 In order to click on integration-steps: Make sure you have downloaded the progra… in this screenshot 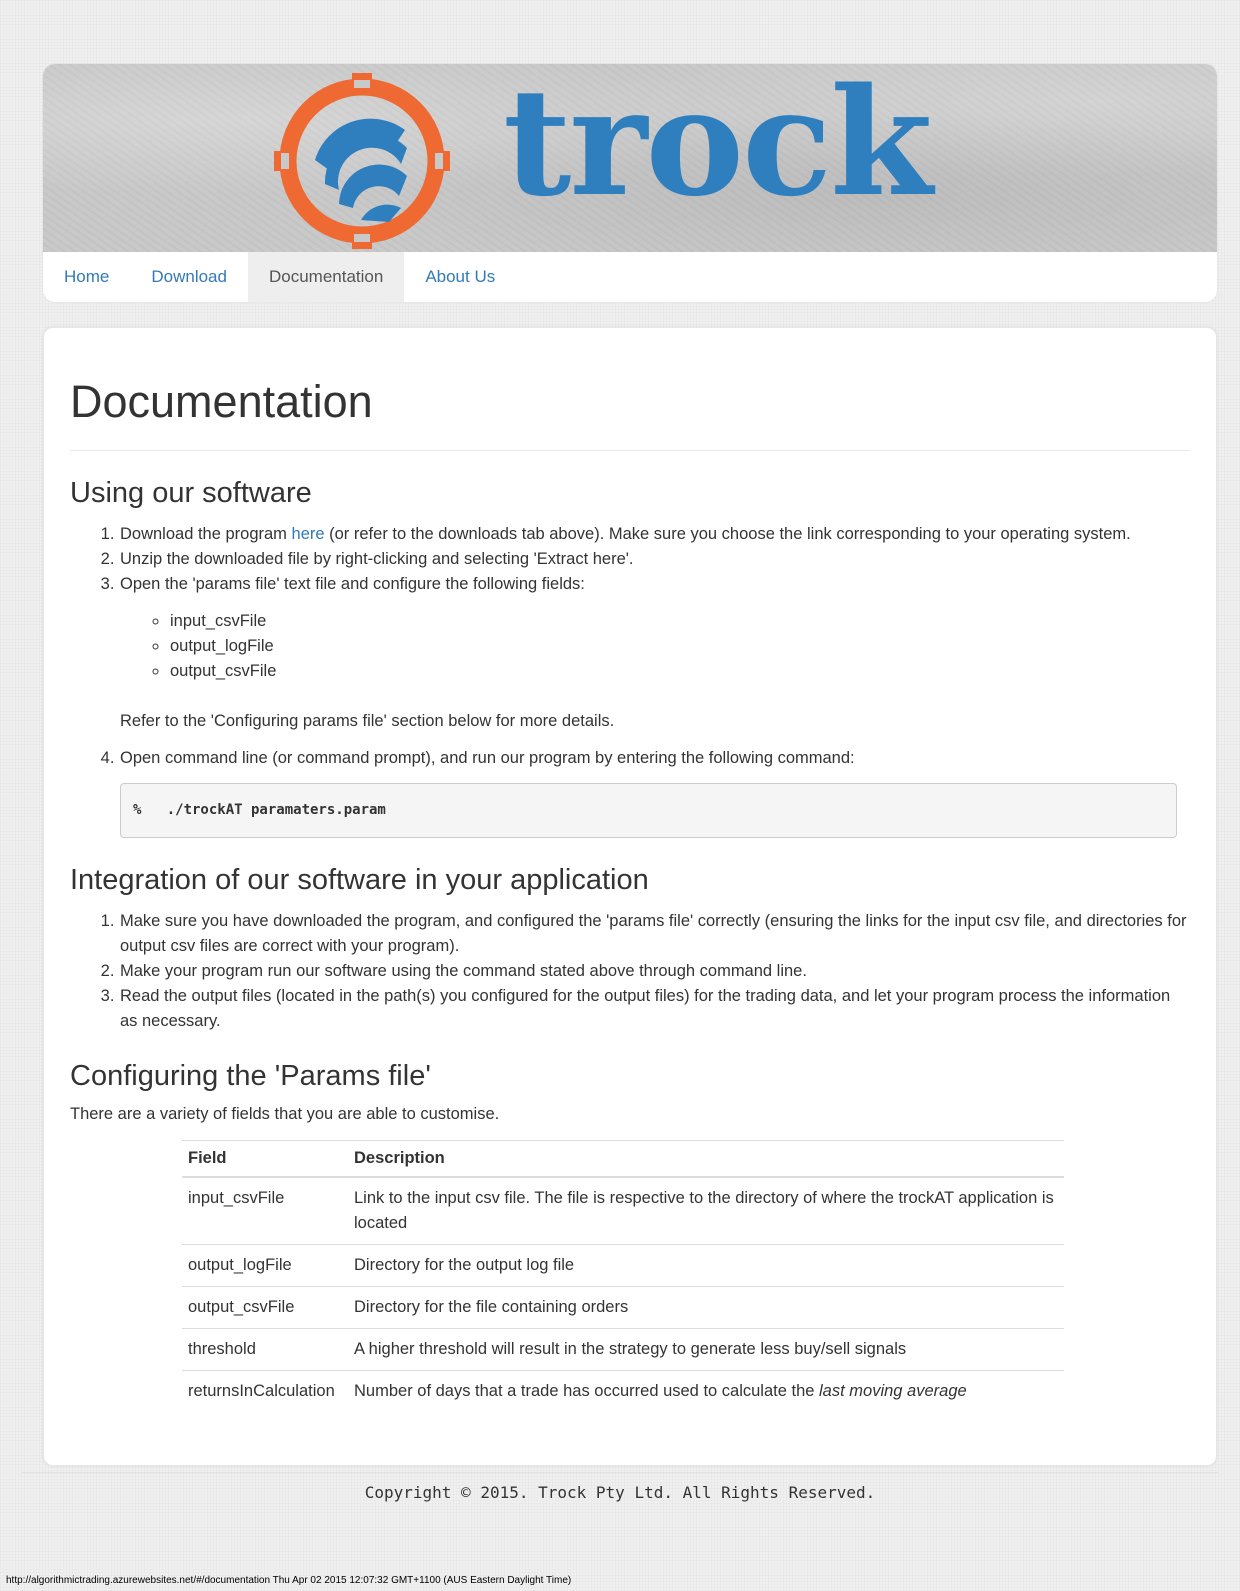, I will do `click(654, 971)`.